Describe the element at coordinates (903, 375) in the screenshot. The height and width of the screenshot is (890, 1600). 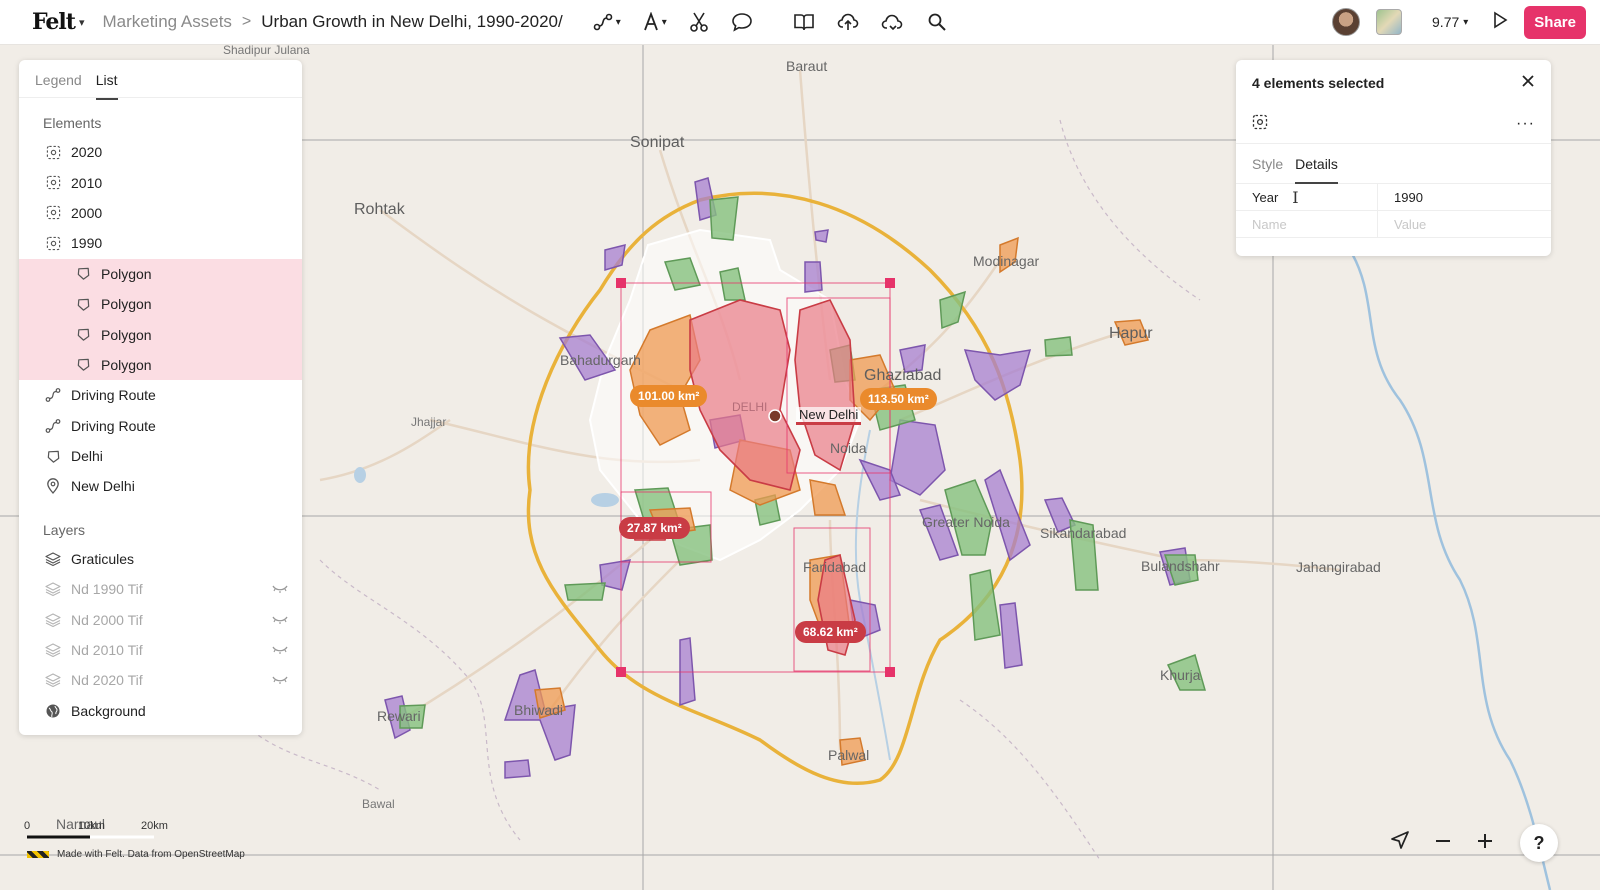
I see `place-label: Ghaziabad` at that location.